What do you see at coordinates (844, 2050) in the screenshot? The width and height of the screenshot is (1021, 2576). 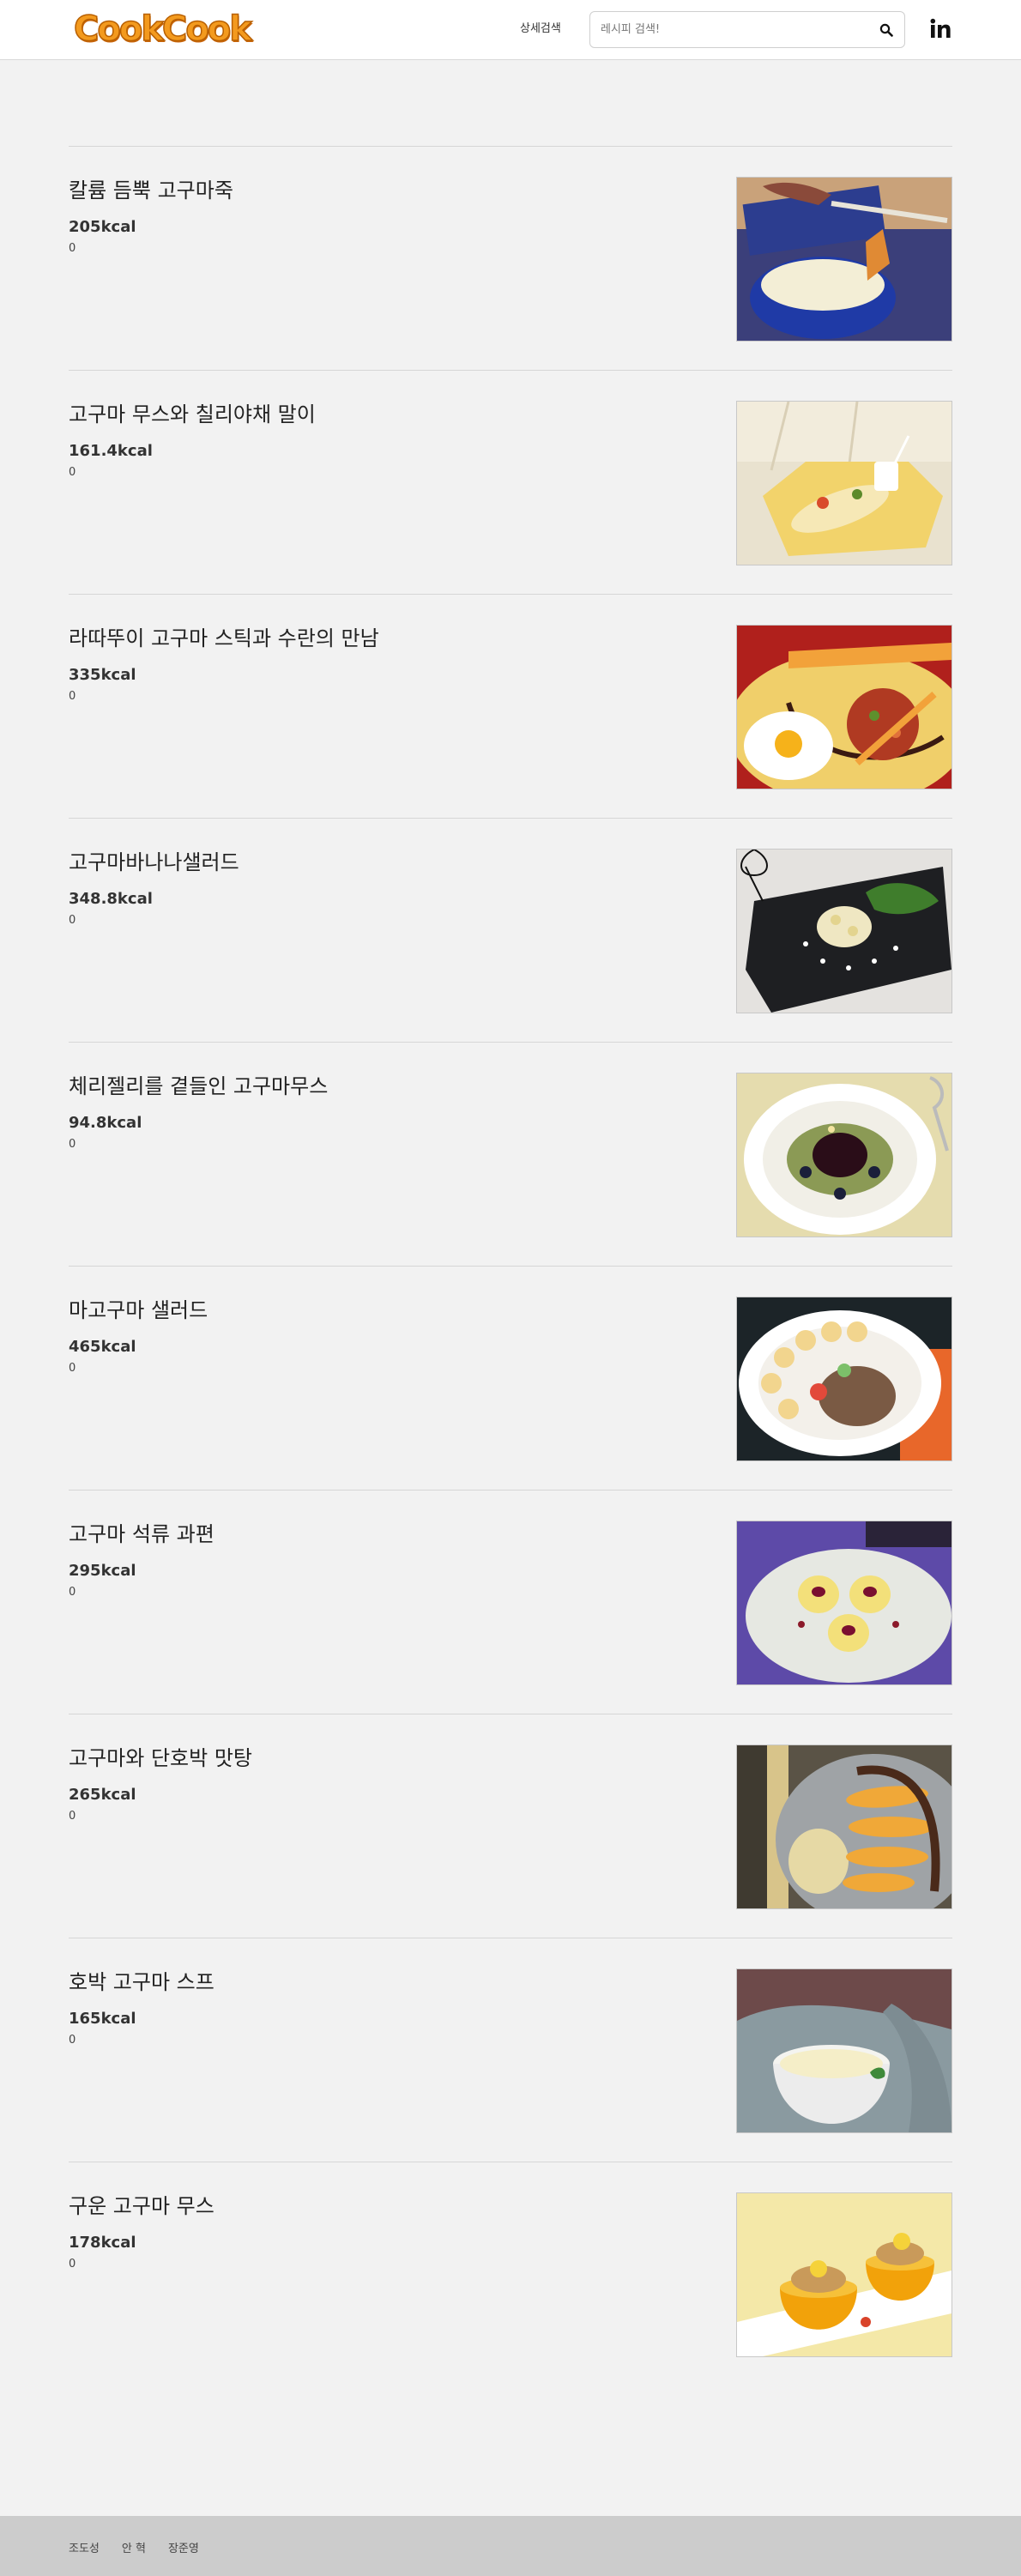 I see `pumpkin-soup-photo` at bounding box center [844, 2050].